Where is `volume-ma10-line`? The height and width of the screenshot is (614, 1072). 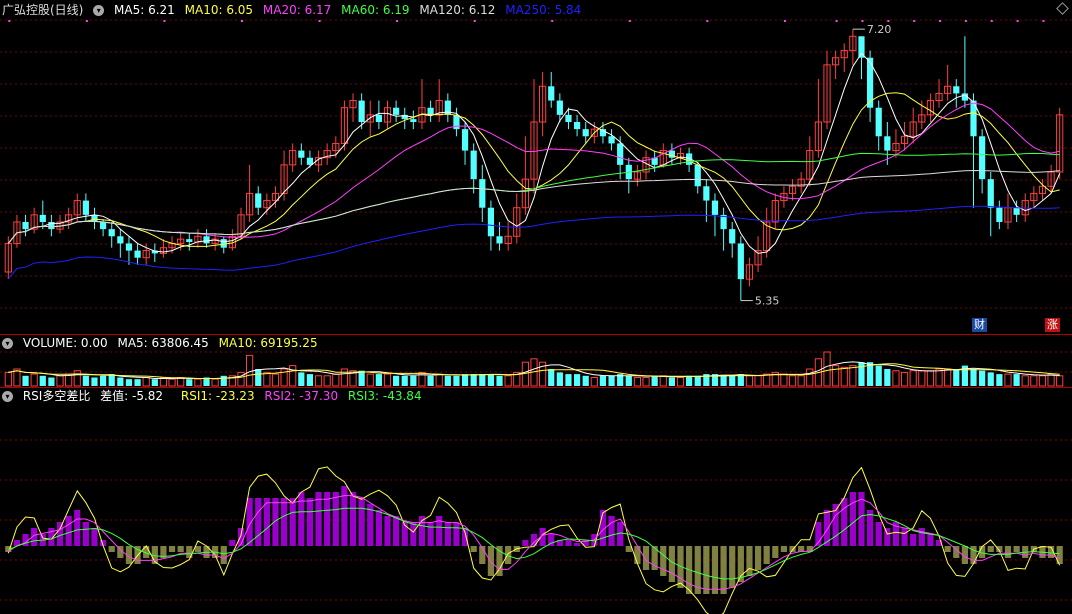 volume-ma10-line is located at coordinates (534, 371).